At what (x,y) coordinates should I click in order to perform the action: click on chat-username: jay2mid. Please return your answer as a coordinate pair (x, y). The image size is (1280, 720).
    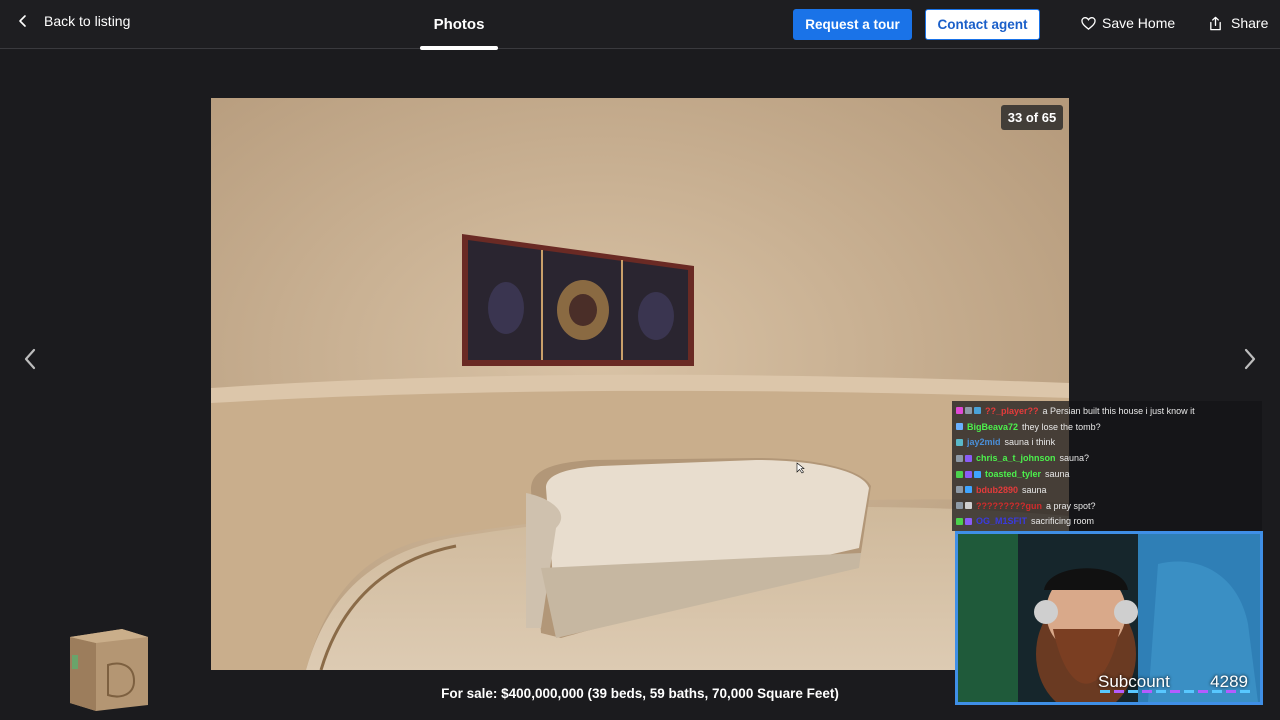
    Looking at the image, I should click on (984, 442).